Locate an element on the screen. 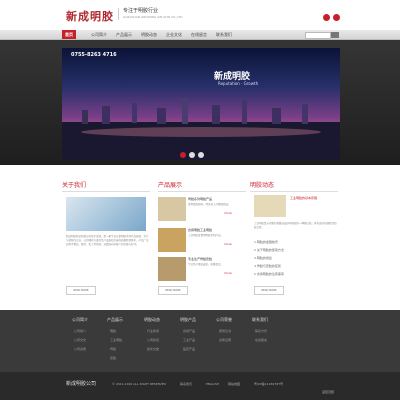  news-intro: 工业明胶是从动物的骨骼或皮肤中提取的一种蛋白质，具有良好的凝胶性和粘合性。 is located at coordinates (295, 225).